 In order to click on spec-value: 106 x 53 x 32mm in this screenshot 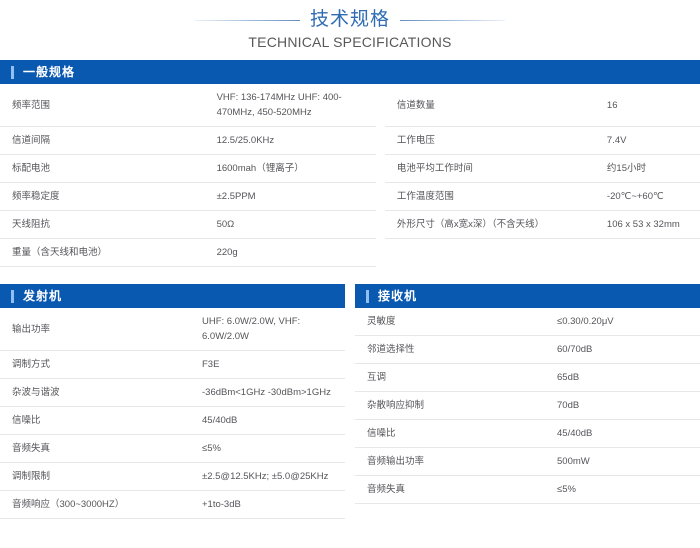, I will do `click(643, 224)`.